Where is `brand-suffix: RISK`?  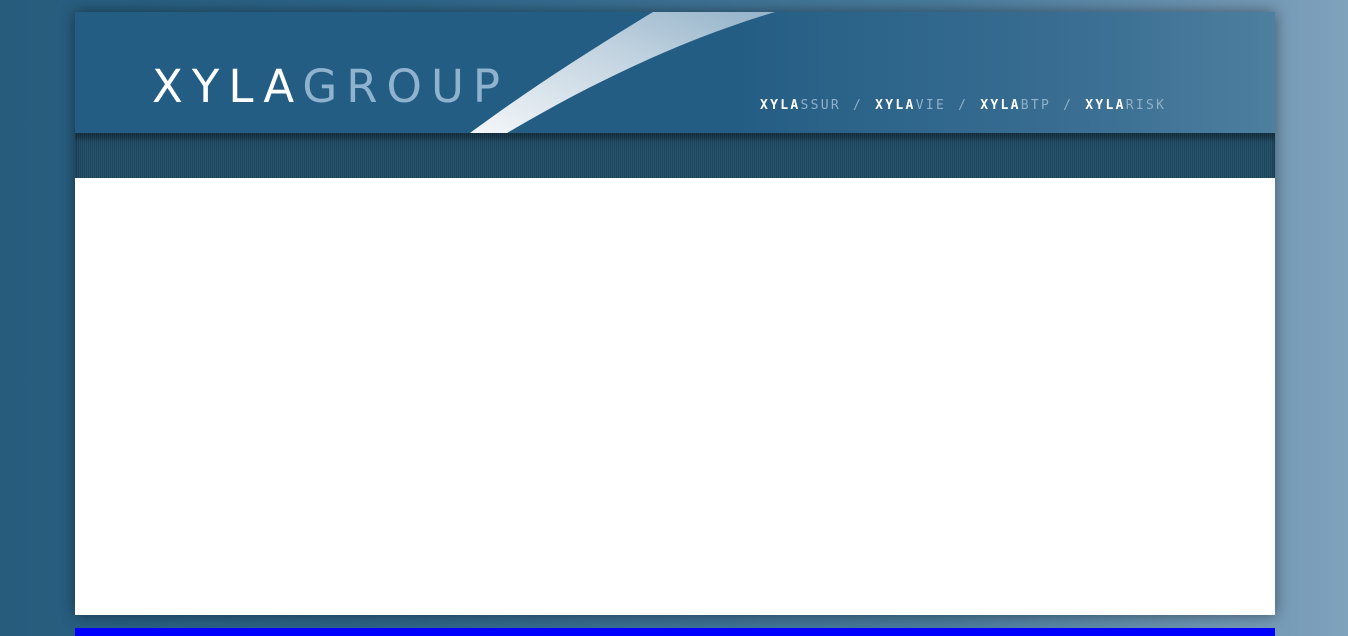 brand-suffix: RISK is located at coordinates (1146, 105).